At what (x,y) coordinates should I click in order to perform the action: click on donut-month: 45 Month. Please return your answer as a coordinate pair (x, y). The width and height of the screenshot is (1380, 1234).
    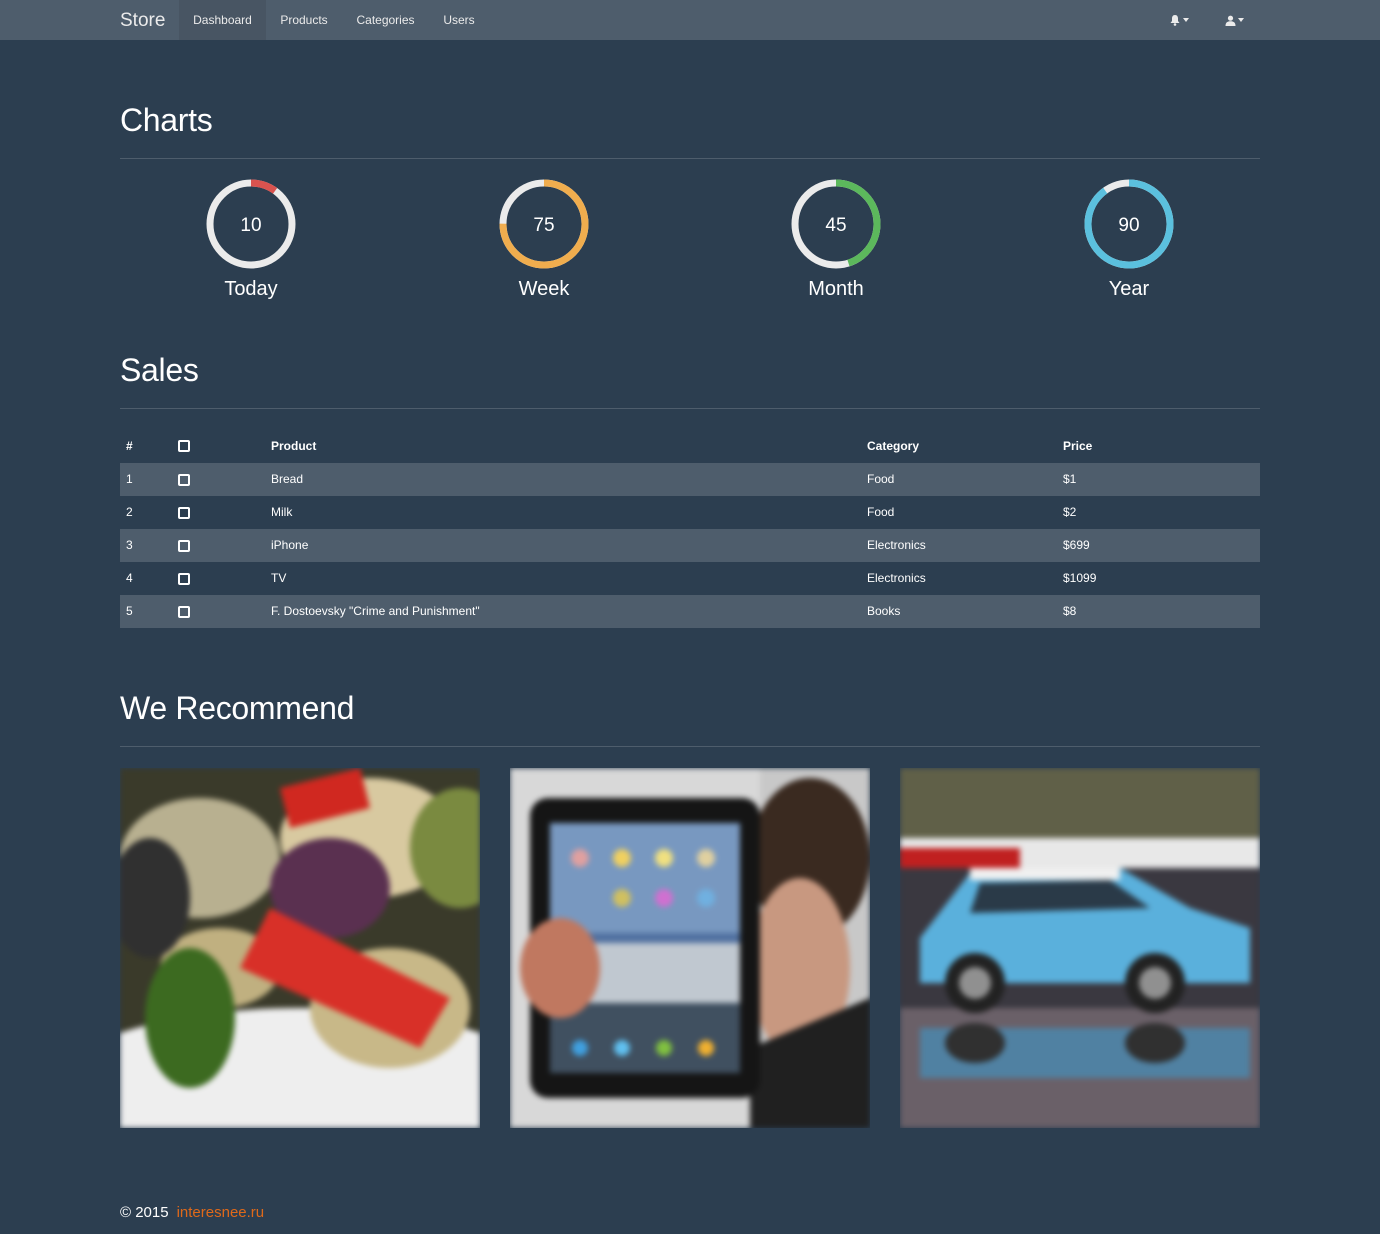
    Looking at the image, I should click on (836, 239).